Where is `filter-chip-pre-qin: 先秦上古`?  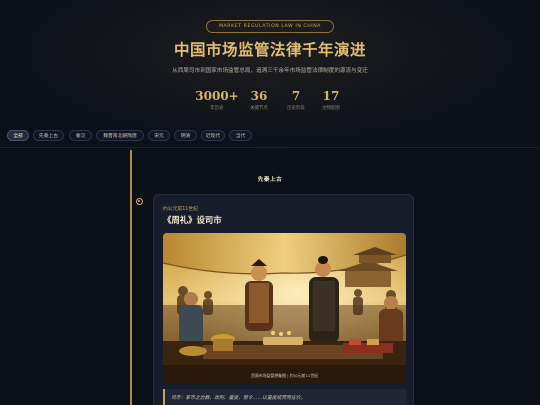 filter-chip-pre-qin: 先秦上古 is located at coordinates (48, 135).